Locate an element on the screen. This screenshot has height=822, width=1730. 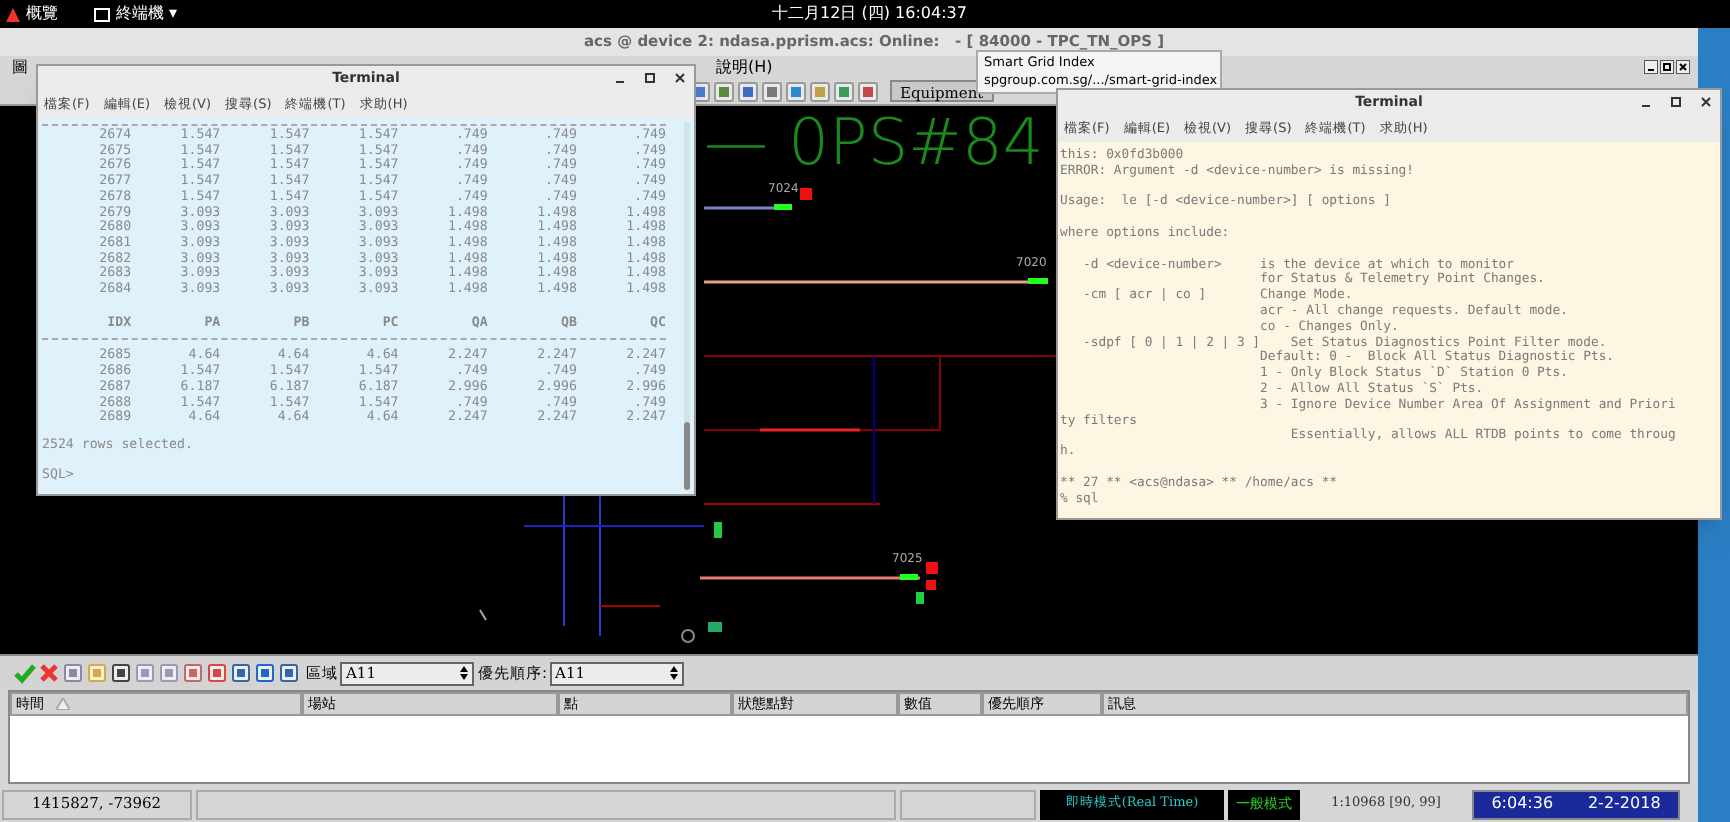
time-text: 6:04:36 is located at coordinates (1522, 804).